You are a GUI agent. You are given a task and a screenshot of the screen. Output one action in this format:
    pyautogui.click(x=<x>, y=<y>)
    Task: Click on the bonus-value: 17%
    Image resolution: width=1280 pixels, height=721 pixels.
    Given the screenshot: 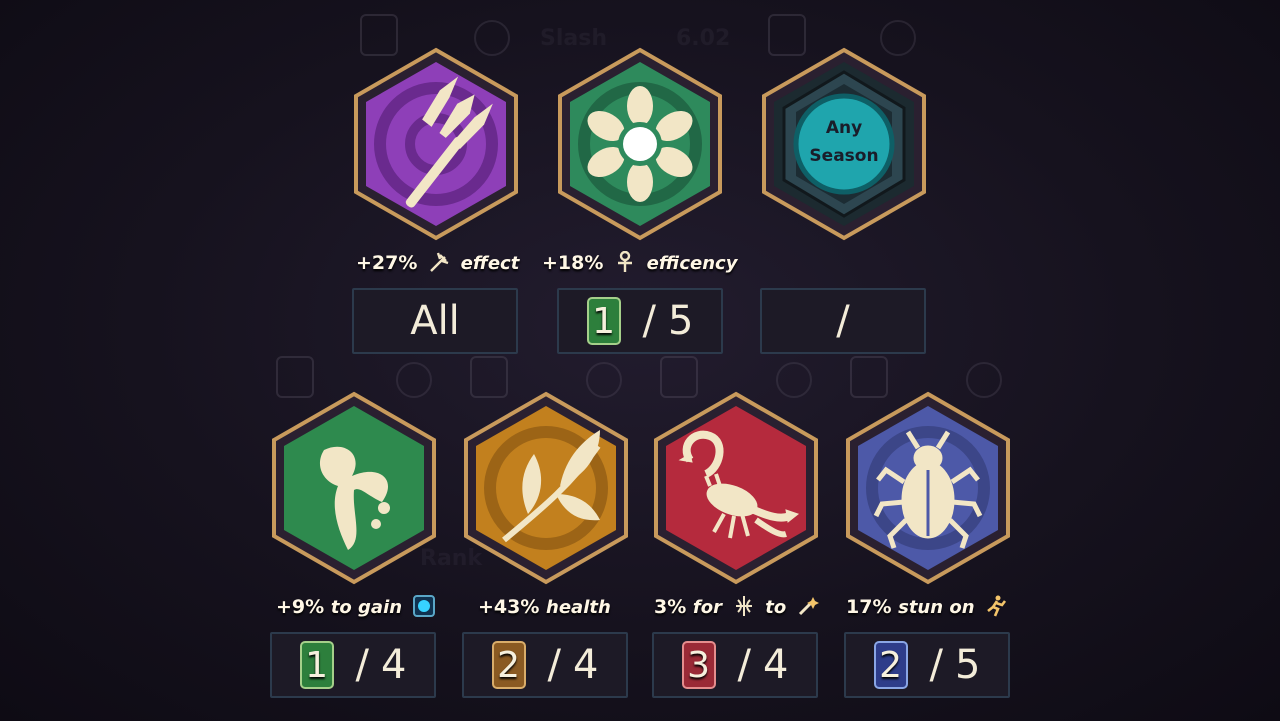 What is the action you would take?
    pyautogui.click(x=869, y=607)
    